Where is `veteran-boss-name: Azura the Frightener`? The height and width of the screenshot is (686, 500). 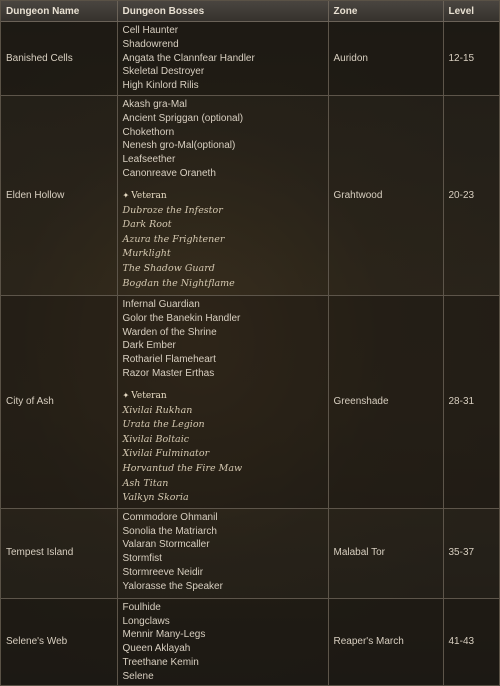 veteran-boss-name: Azura the Frightener is located at coordinates (173, 239).